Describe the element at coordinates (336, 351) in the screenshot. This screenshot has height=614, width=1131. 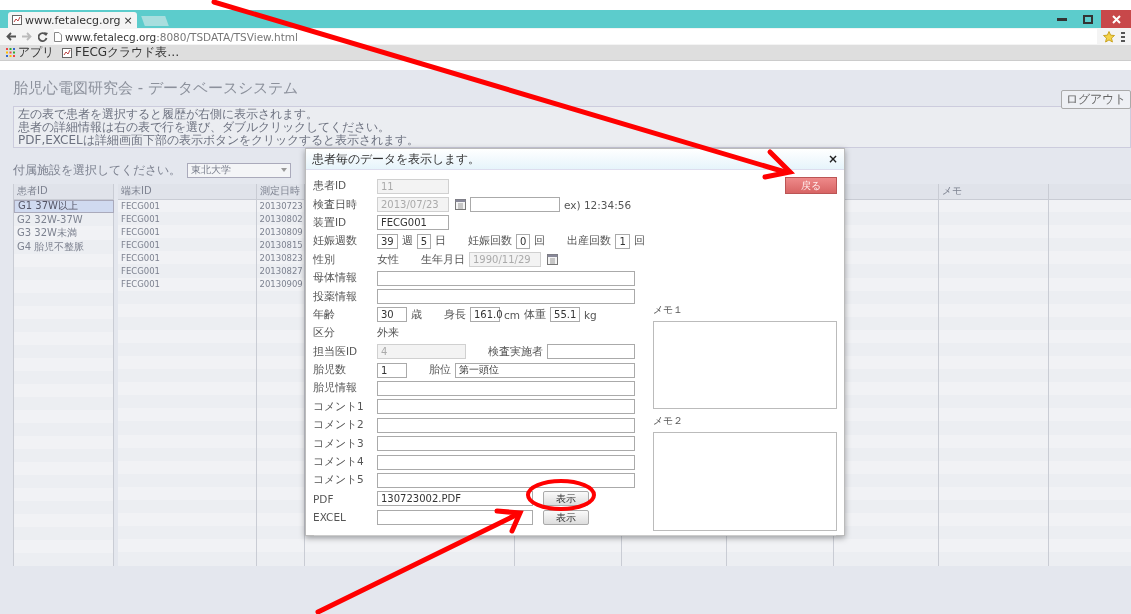
I see `field-label: 担当医ID` at that location.